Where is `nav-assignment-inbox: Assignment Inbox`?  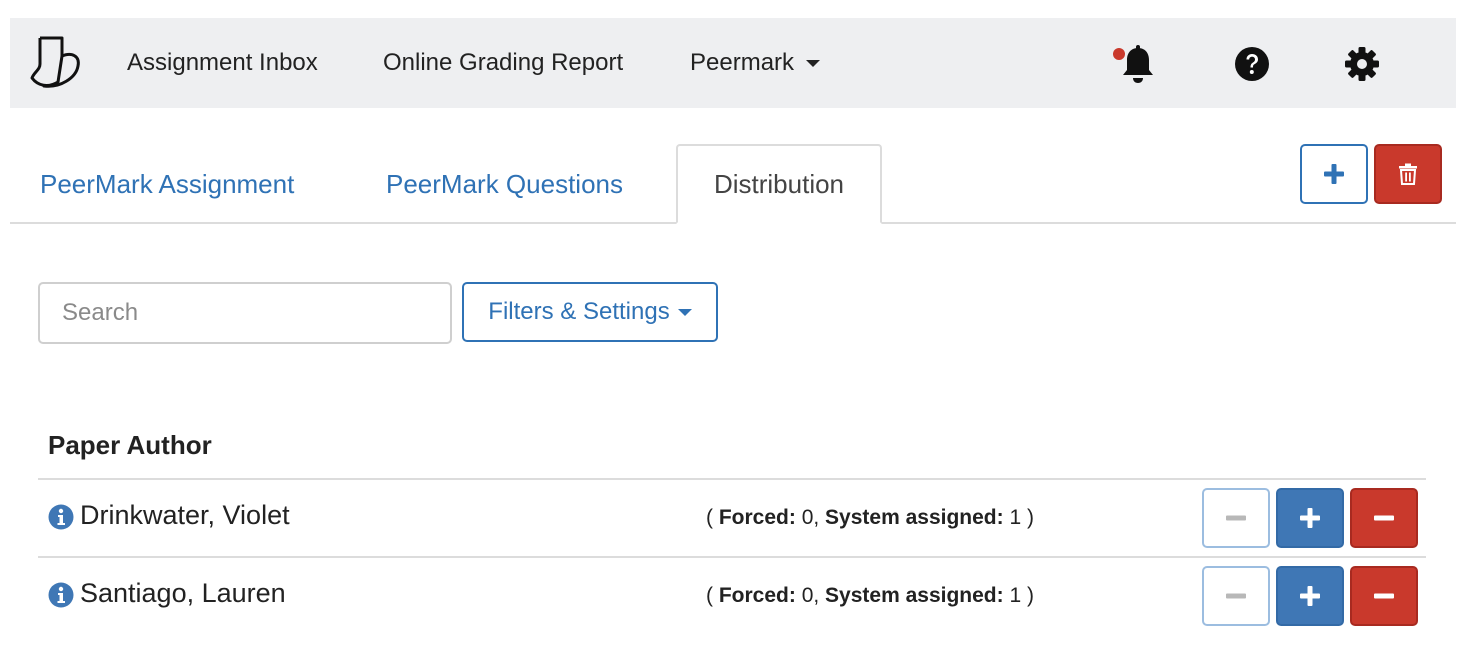 nav-assignment-inbox: Assignment Inbox is located at coordinates (222, 63).